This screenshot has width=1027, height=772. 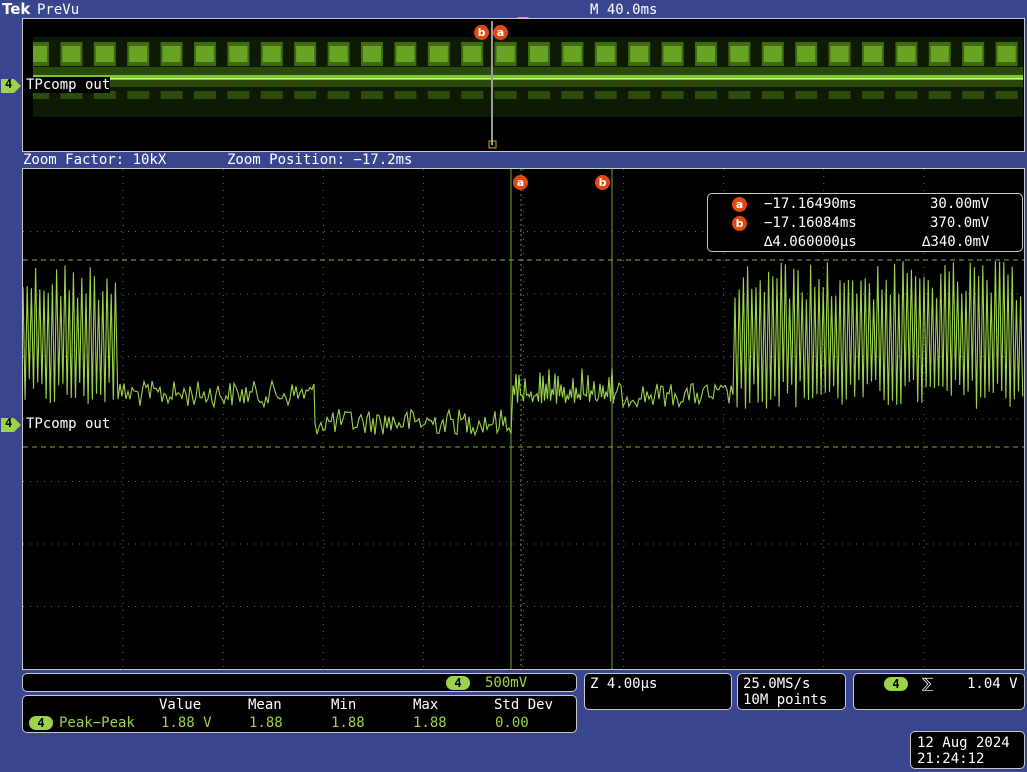 I want to click on overview-channel-number: 4, so click(x=9, y=84).